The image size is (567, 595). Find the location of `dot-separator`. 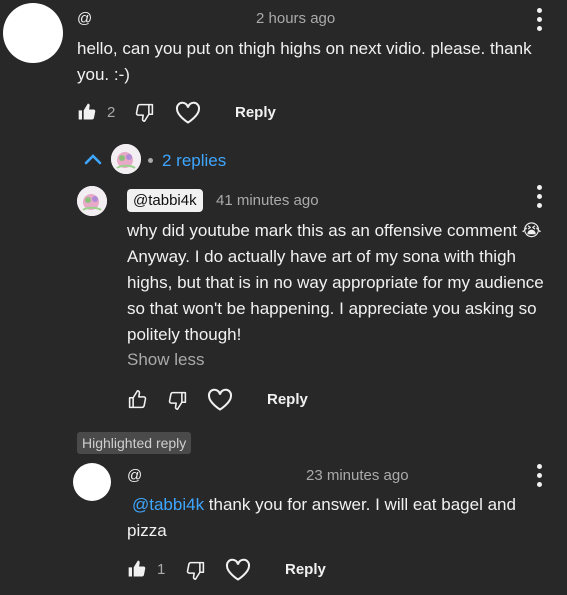

dot-separator is located at coordinates (150, 160).